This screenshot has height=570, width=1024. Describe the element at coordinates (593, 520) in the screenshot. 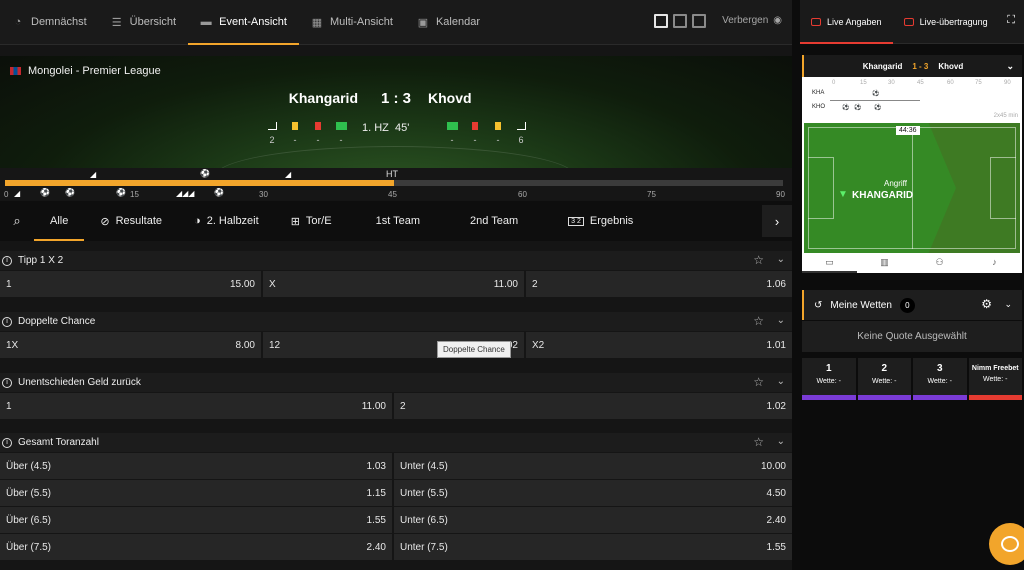

I see `odds-button: Unter (6.5) 2.40` at that location.